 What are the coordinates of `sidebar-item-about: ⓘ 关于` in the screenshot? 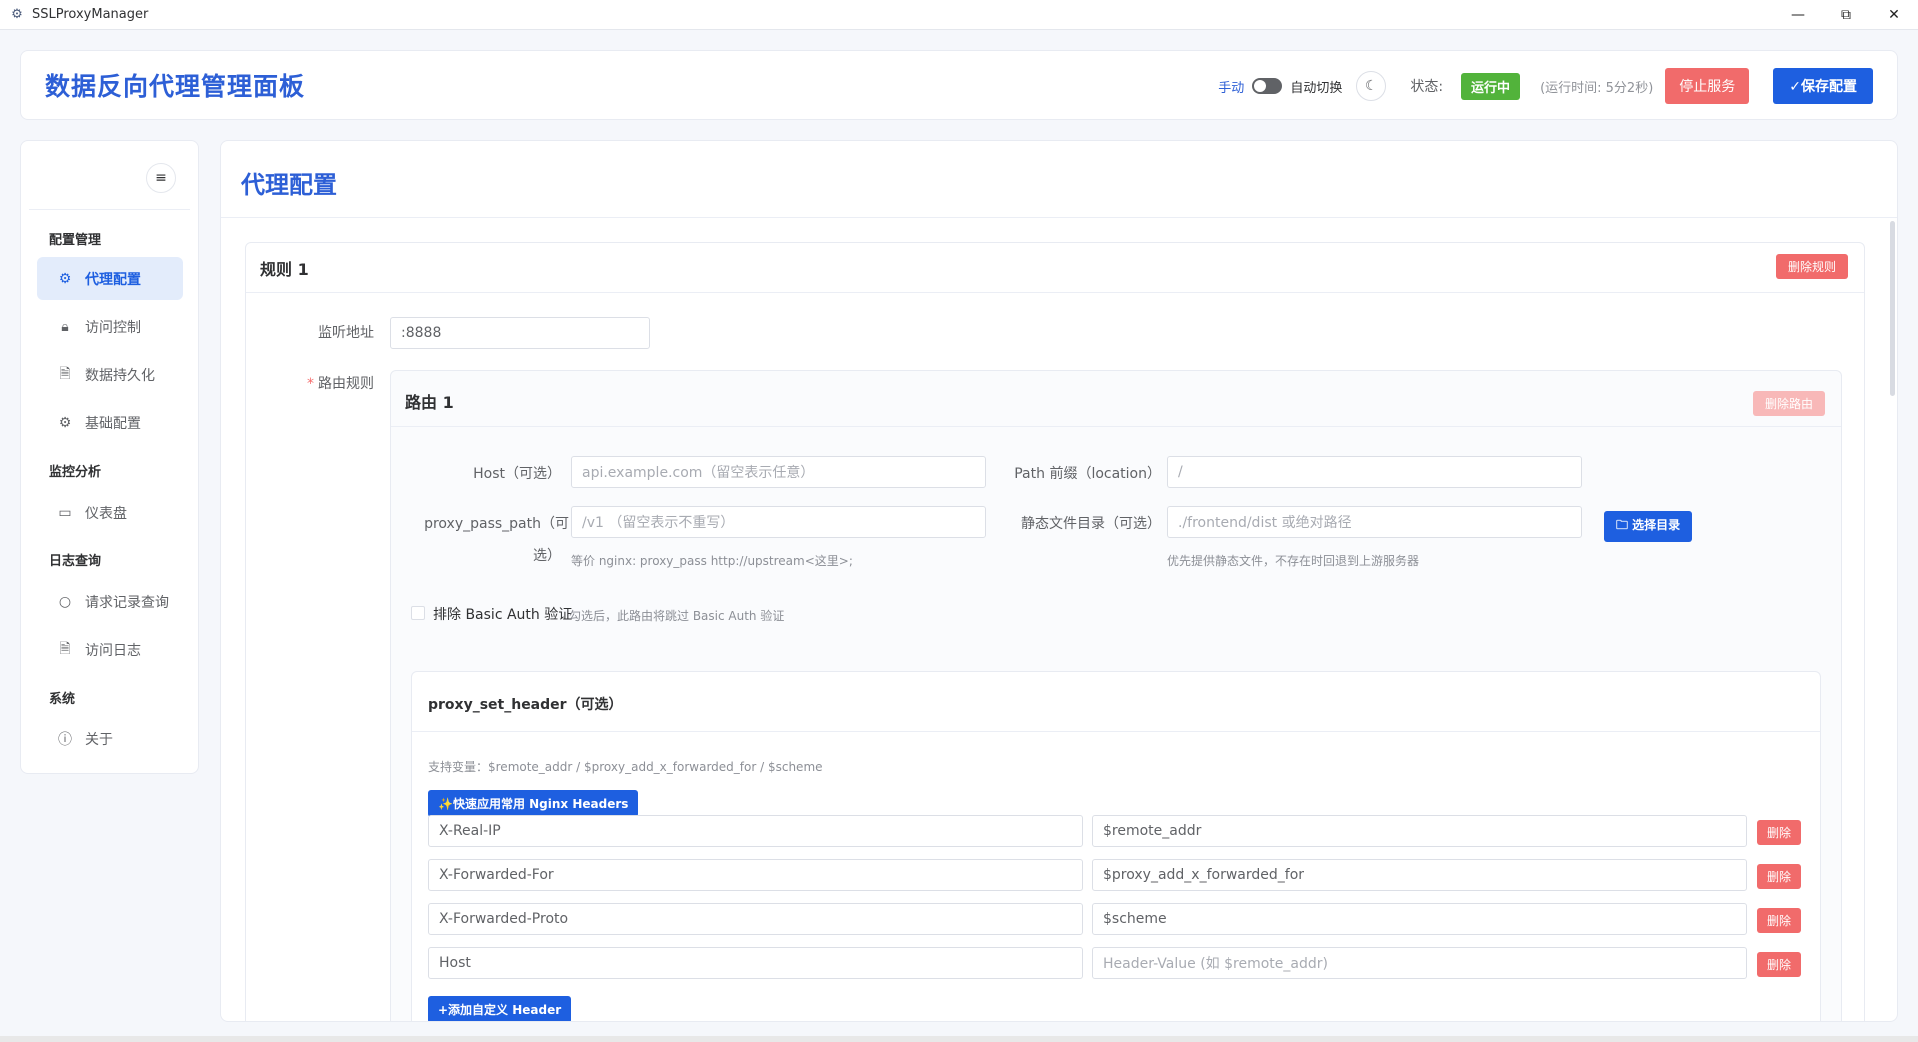 It's located at (110, 738).